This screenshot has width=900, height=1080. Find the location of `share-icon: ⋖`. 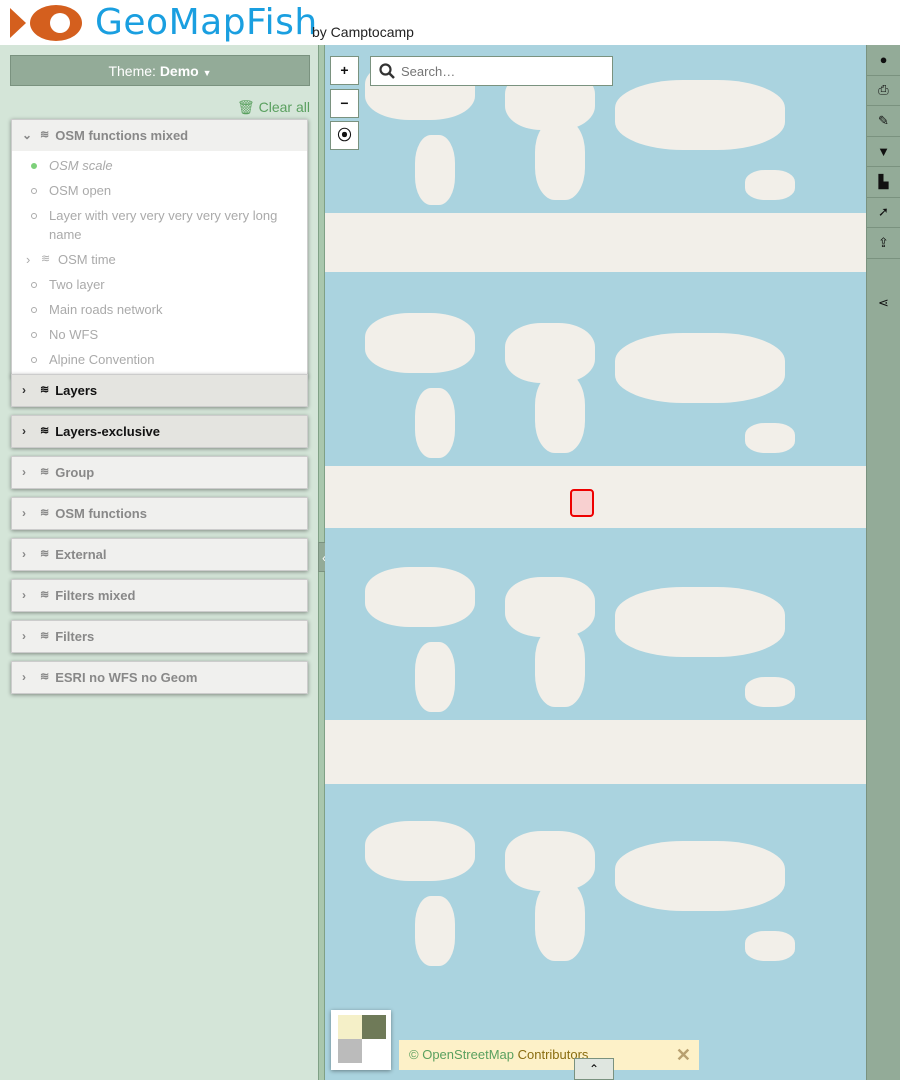

share-icon: ⋖ is located at coordinates (883, 302).